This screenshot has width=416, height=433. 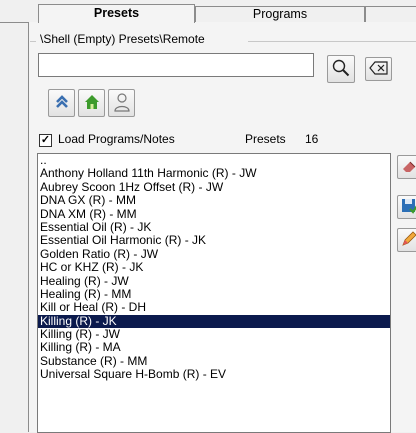 I want to click on list-item: Killing (R) - JK, so click(x=214, y=321).